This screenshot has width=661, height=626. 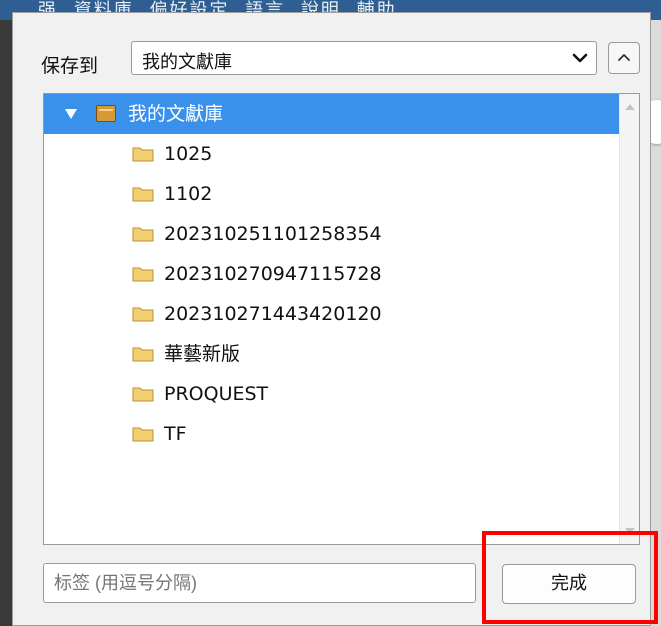 I want to click on library-select: 我的文獻庫, so click(x=364, y=58).